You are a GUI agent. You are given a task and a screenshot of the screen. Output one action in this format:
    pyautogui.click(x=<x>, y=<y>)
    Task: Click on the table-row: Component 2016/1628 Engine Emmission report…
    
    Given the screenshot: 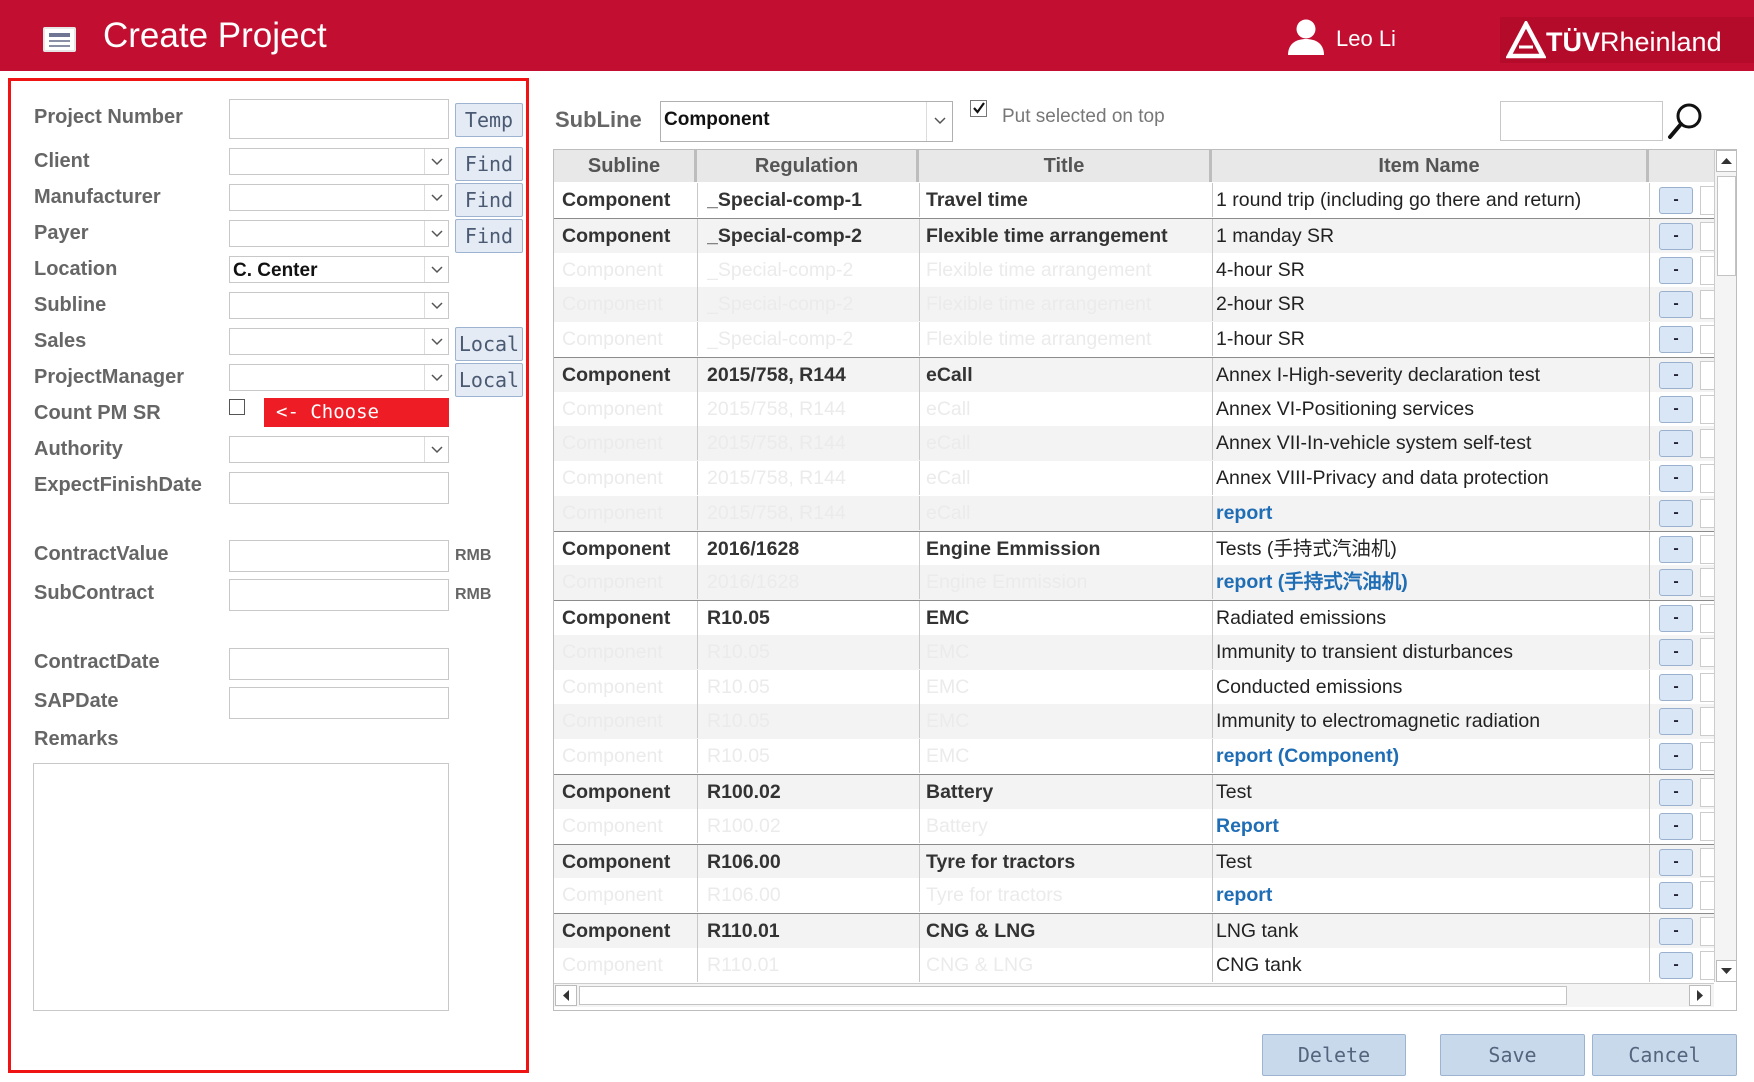 What is the action you would take?
    pyautogui.click(x=1134, y=583)
    